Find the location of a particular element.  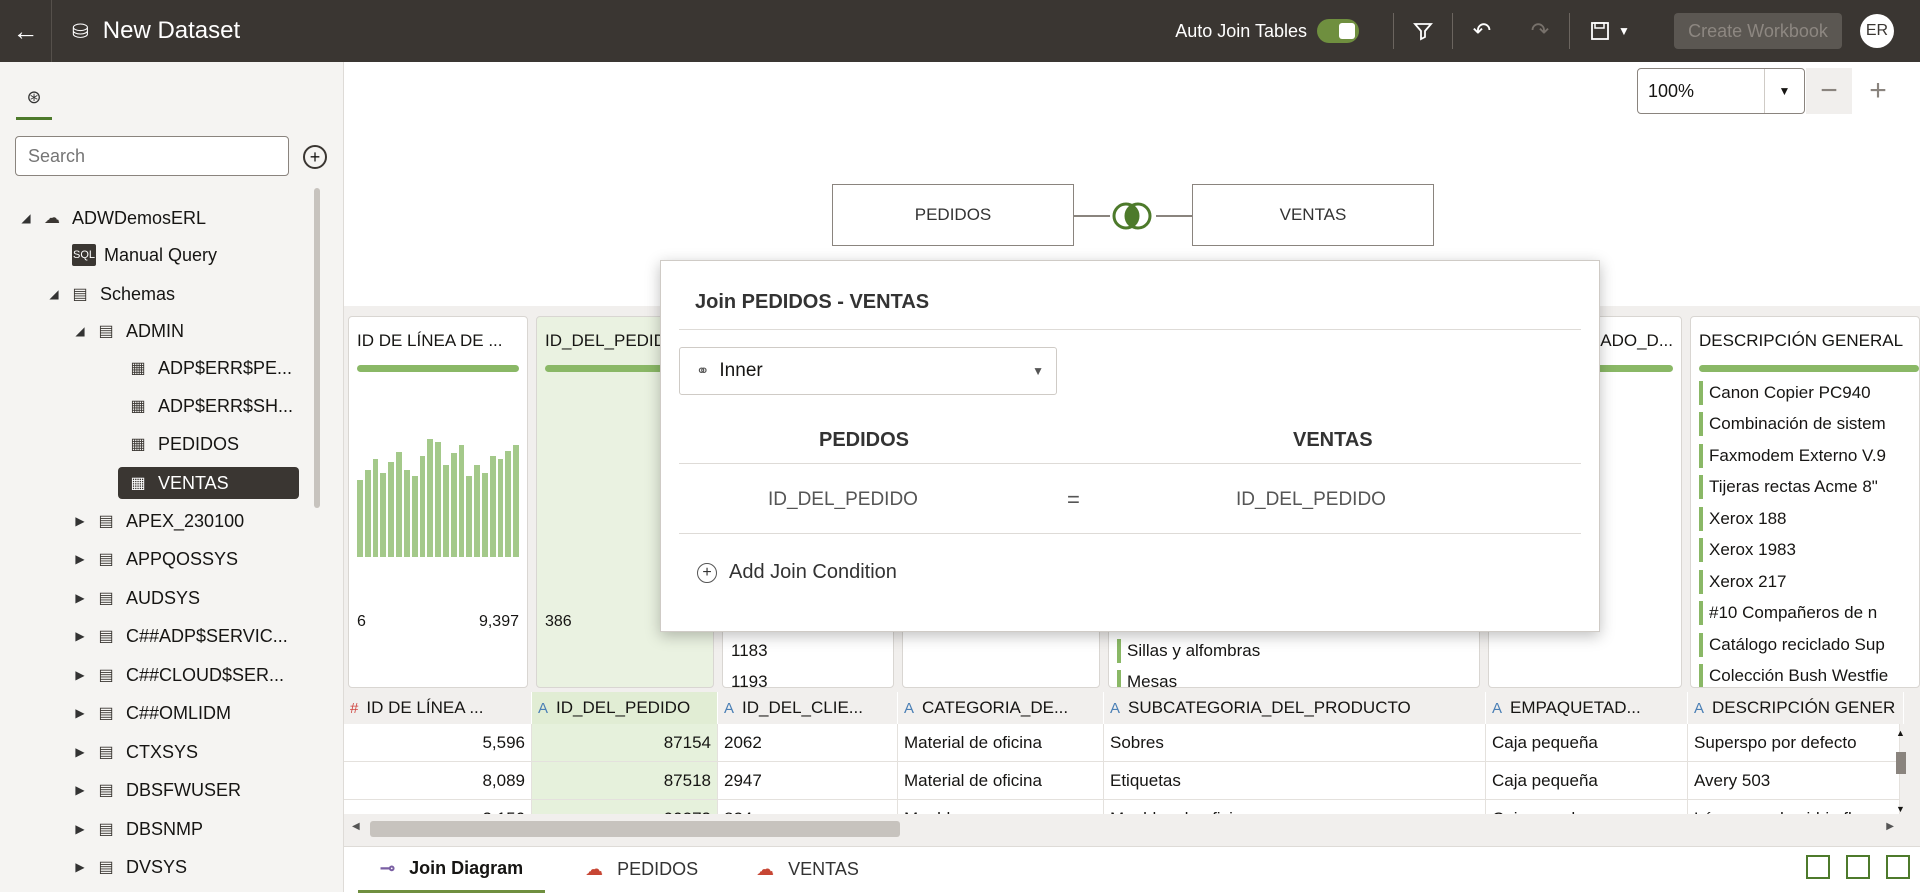

tree-item-schema: ▶ ▤ C##OMLIDM is located at coordinates (149, 713).